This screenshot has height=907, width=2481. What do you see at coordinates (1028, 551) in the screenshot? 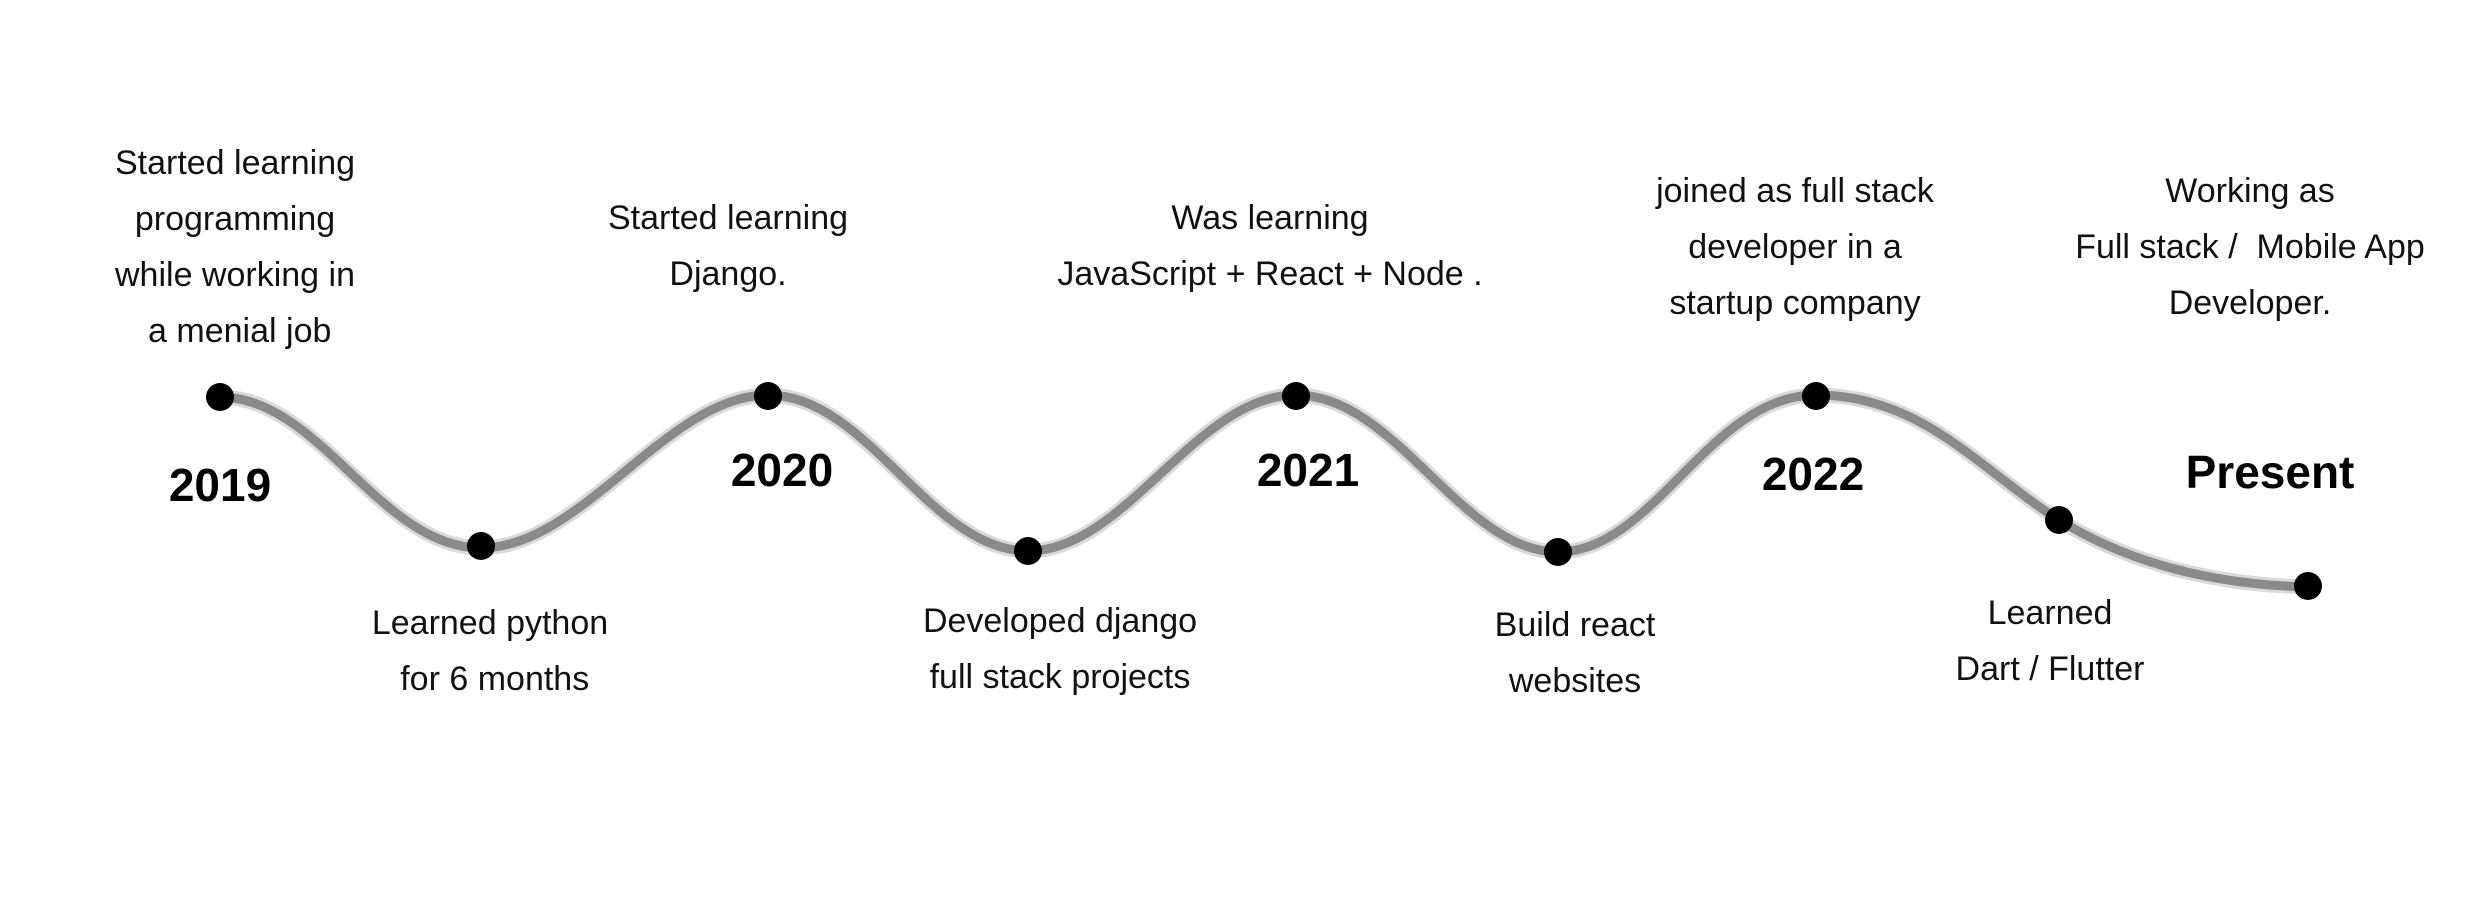
I see `milestone-dot-django-projects` at bounding box center [1028, 551].